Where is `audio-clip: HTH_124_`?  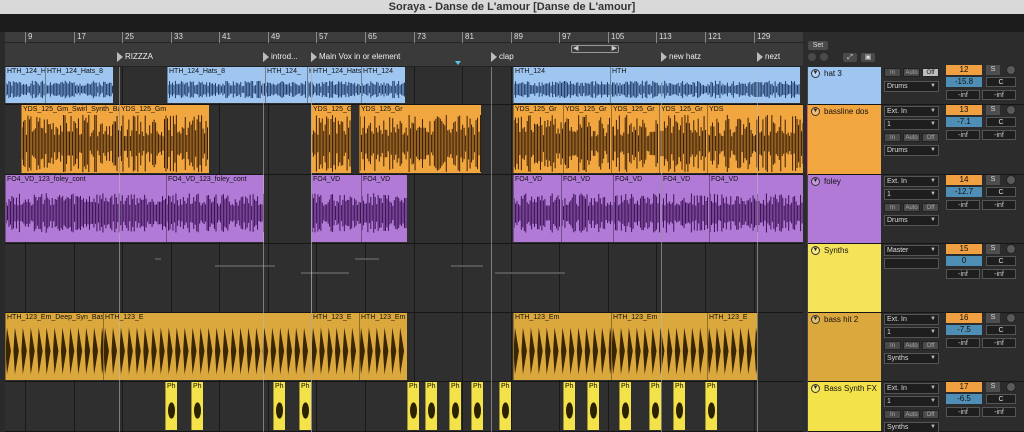 audio-clip: HTH_124_ is located at coordinates (286, 85).